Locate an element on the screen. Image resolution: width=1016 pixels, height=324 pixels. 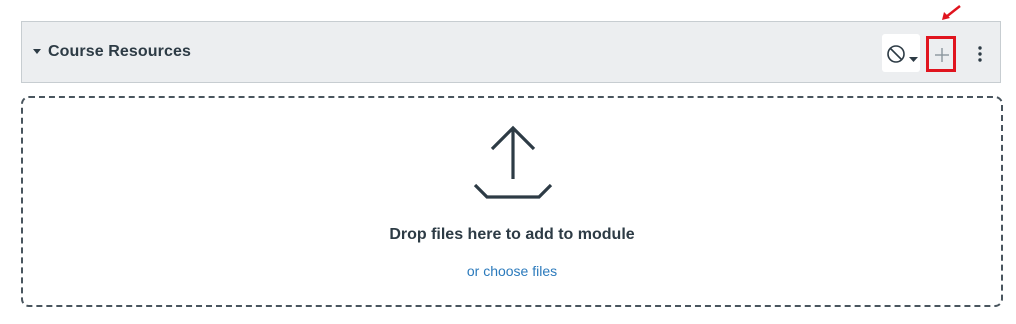
module-options-button is located at coordinates (980, 54).